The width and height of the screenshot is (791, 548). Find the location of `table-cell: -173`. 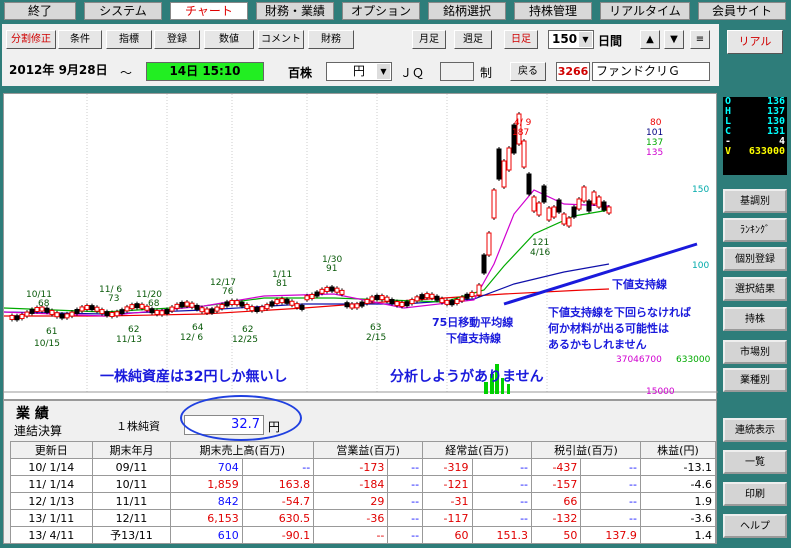

table-cell: -173 is located at coordinates (351, 467).